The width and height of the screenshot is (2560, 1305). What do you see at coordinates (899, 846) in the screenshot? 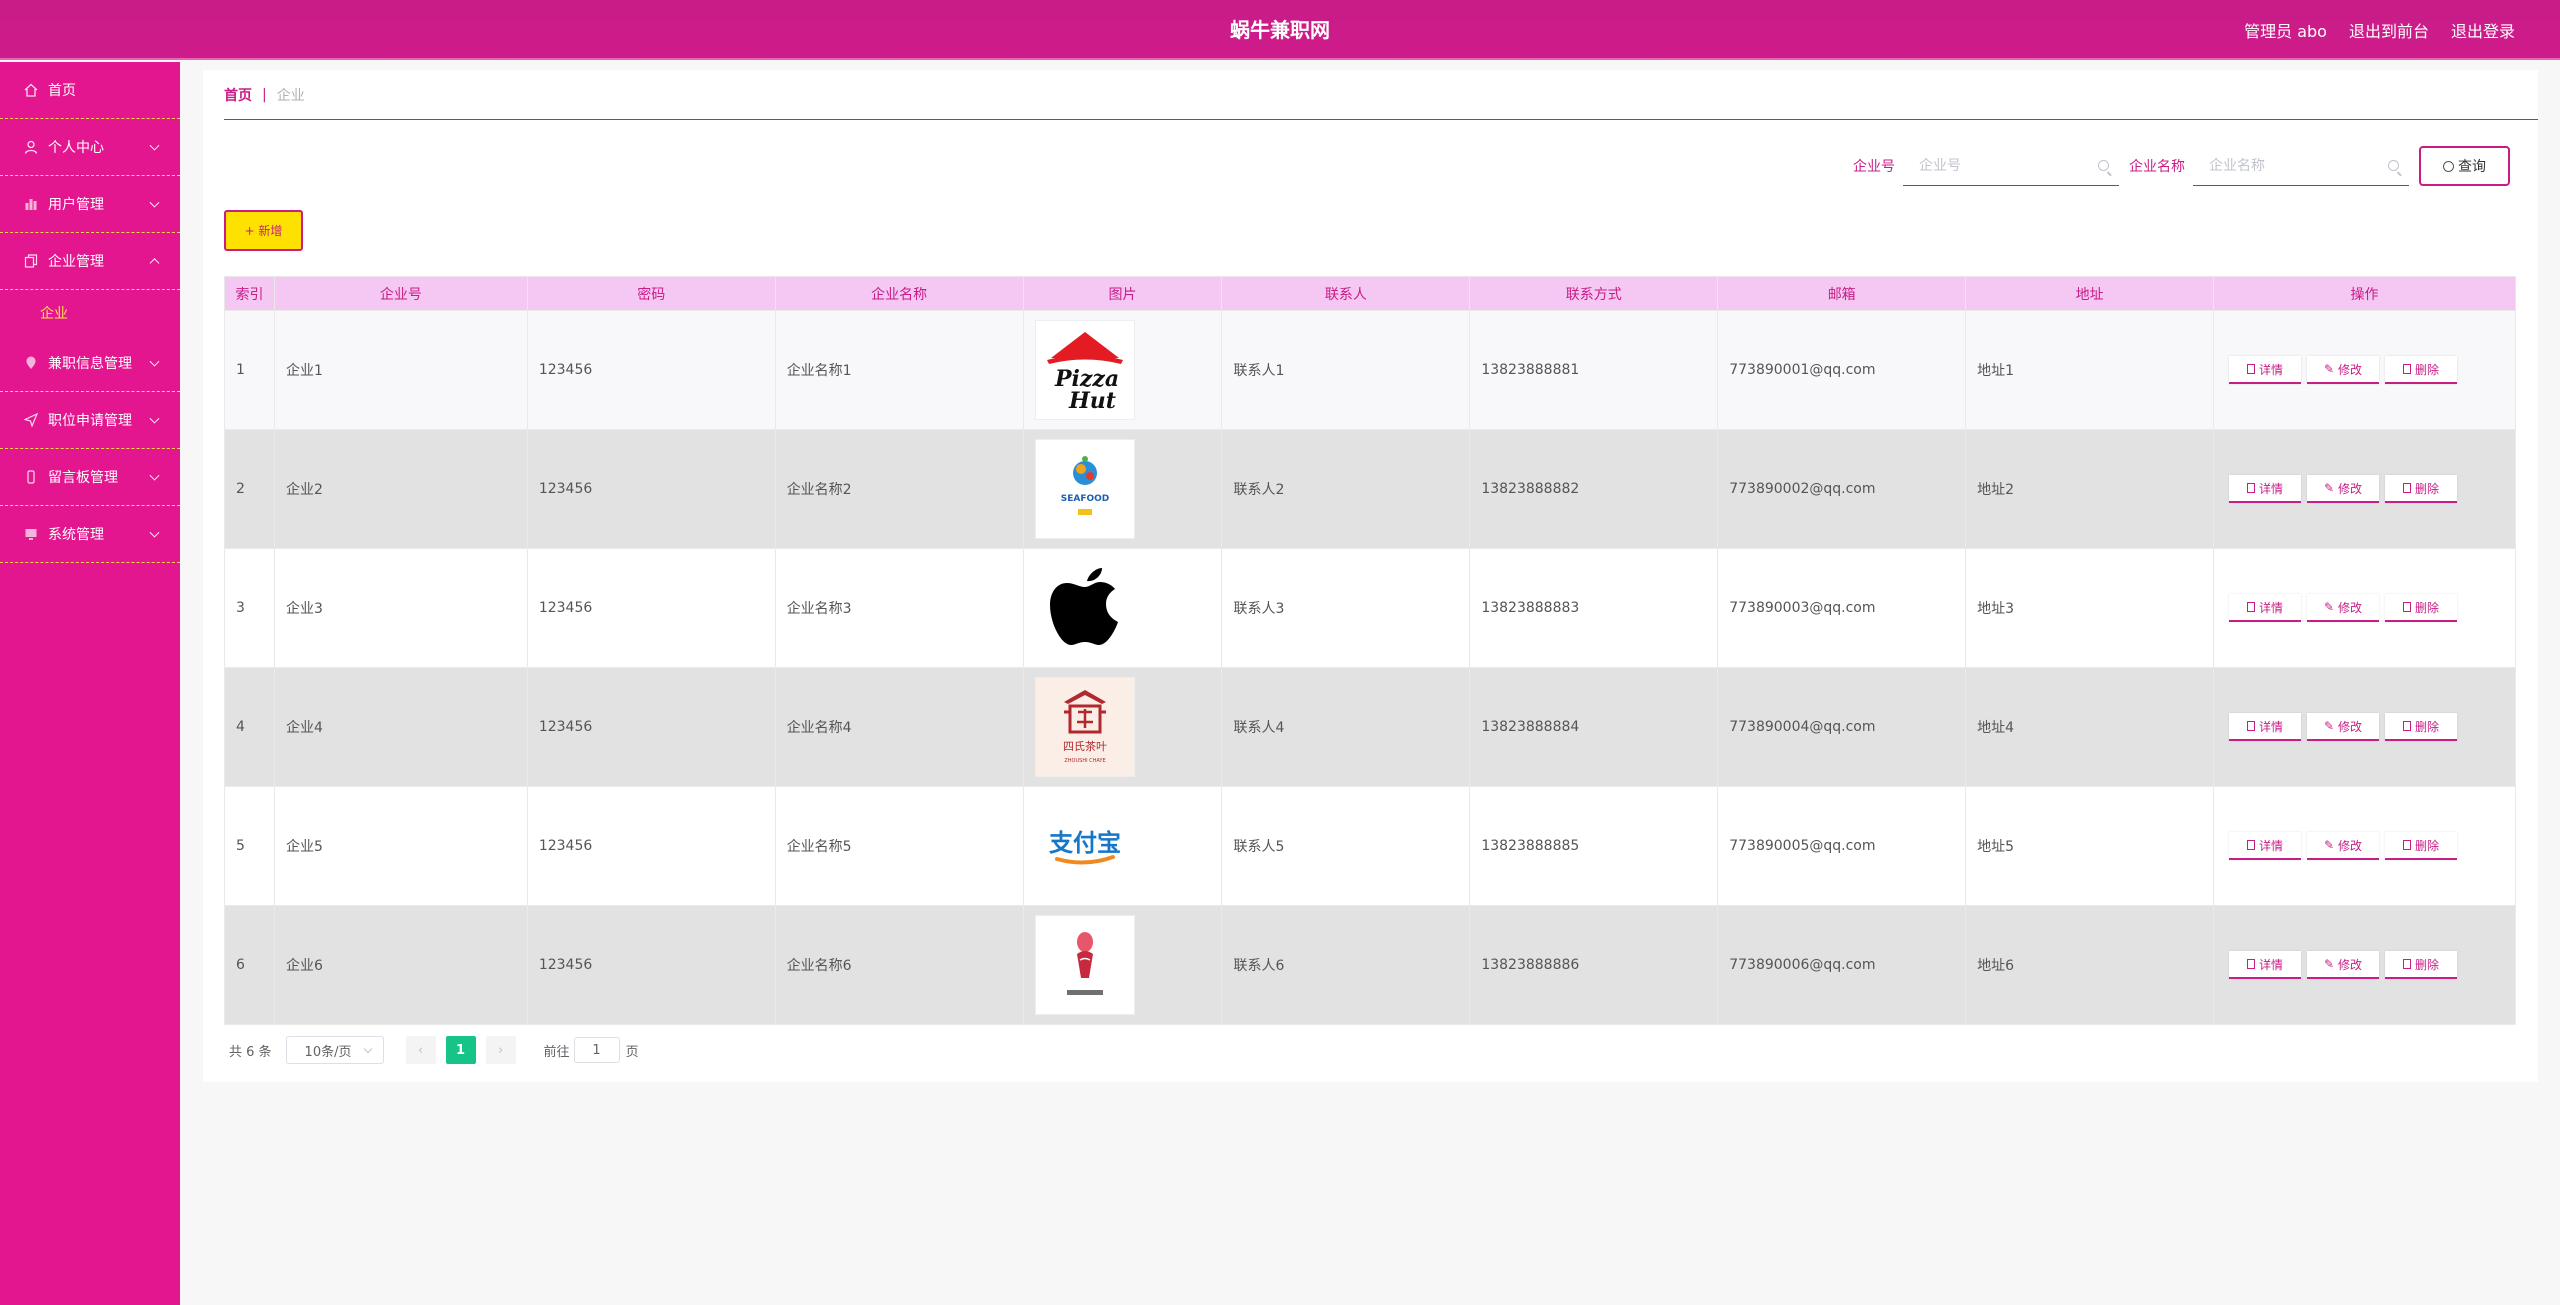
I see `cell-name: 企业名称5` at bounding box center [899, 846].